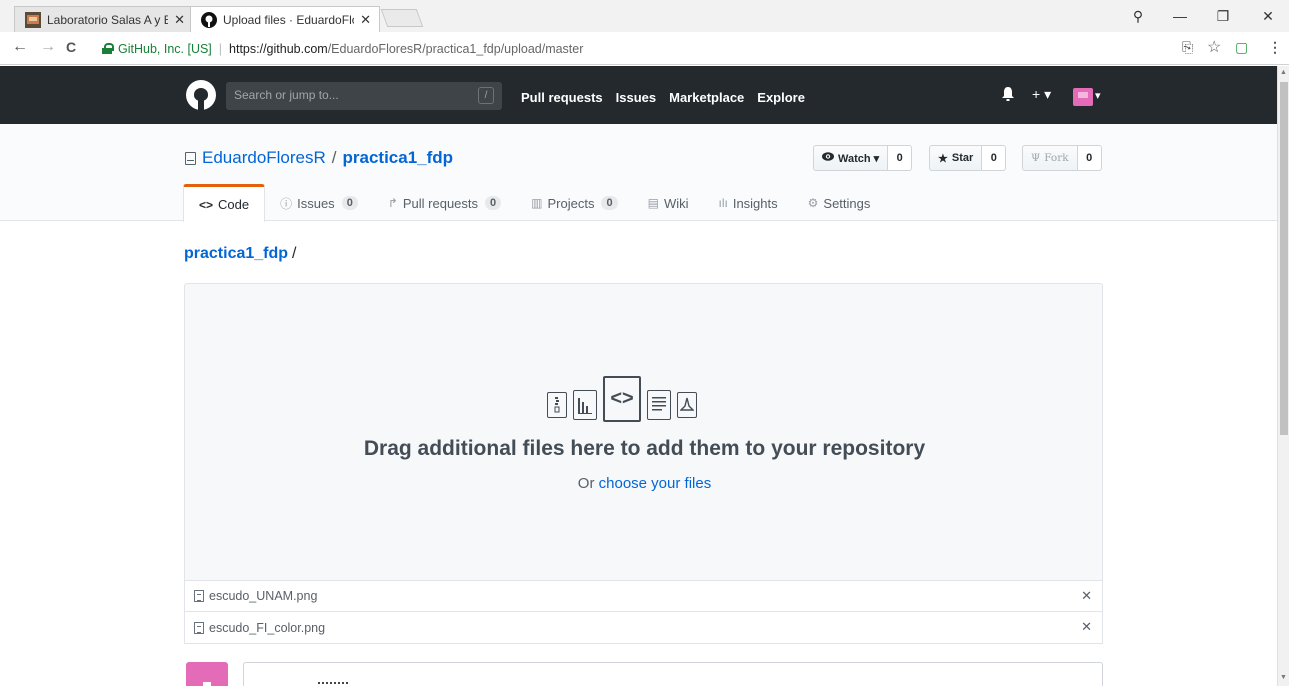  What do you see at coordinates (224, 203) in the screenshot?
I see `tab-code: <> Code` at bounding box center [224, 203].